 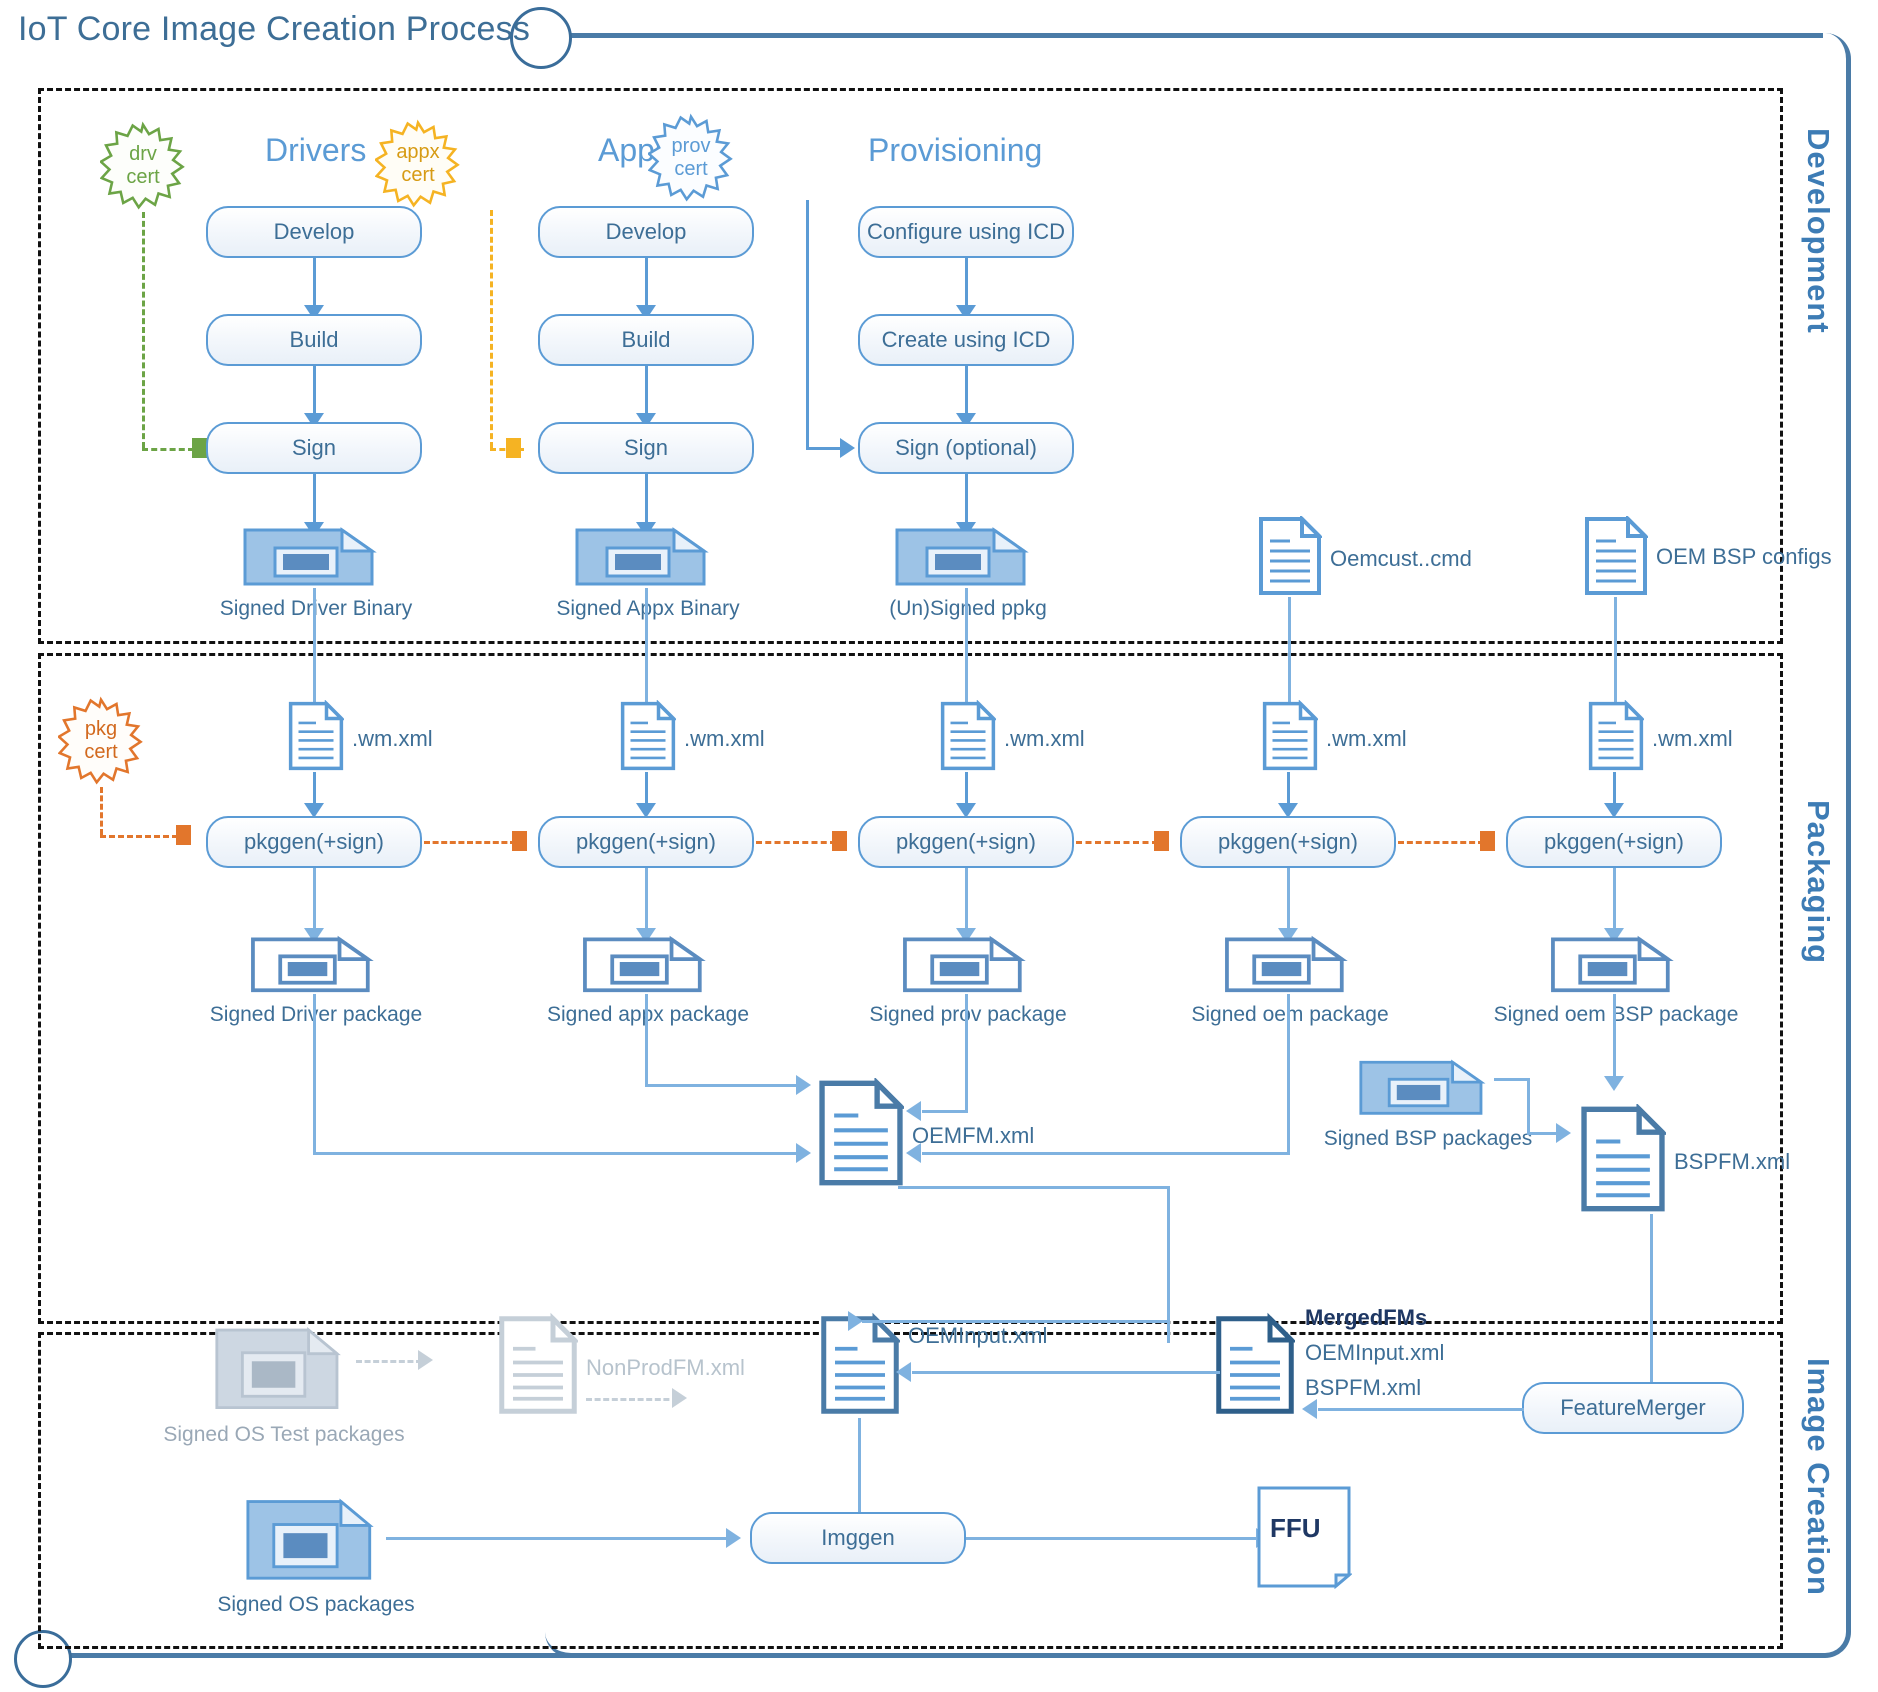 What do you see at coordinates (314, 842) in the screenshot?
I see `process-pkggen-driver: pkggen(+sign)` at bounding box center [314, 842].